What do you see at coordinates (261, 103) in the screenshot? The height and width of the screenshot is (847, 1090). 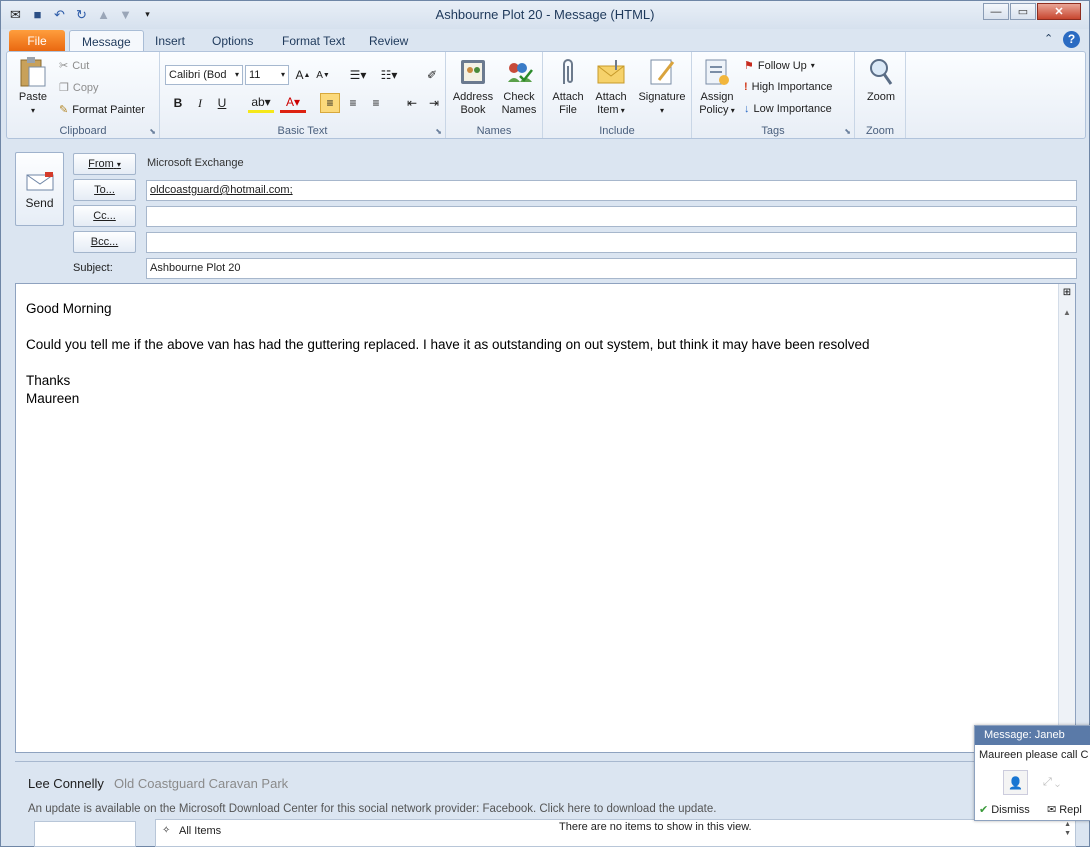 I see `highlight-icon: ab▾` at bounding box center [261, 103].